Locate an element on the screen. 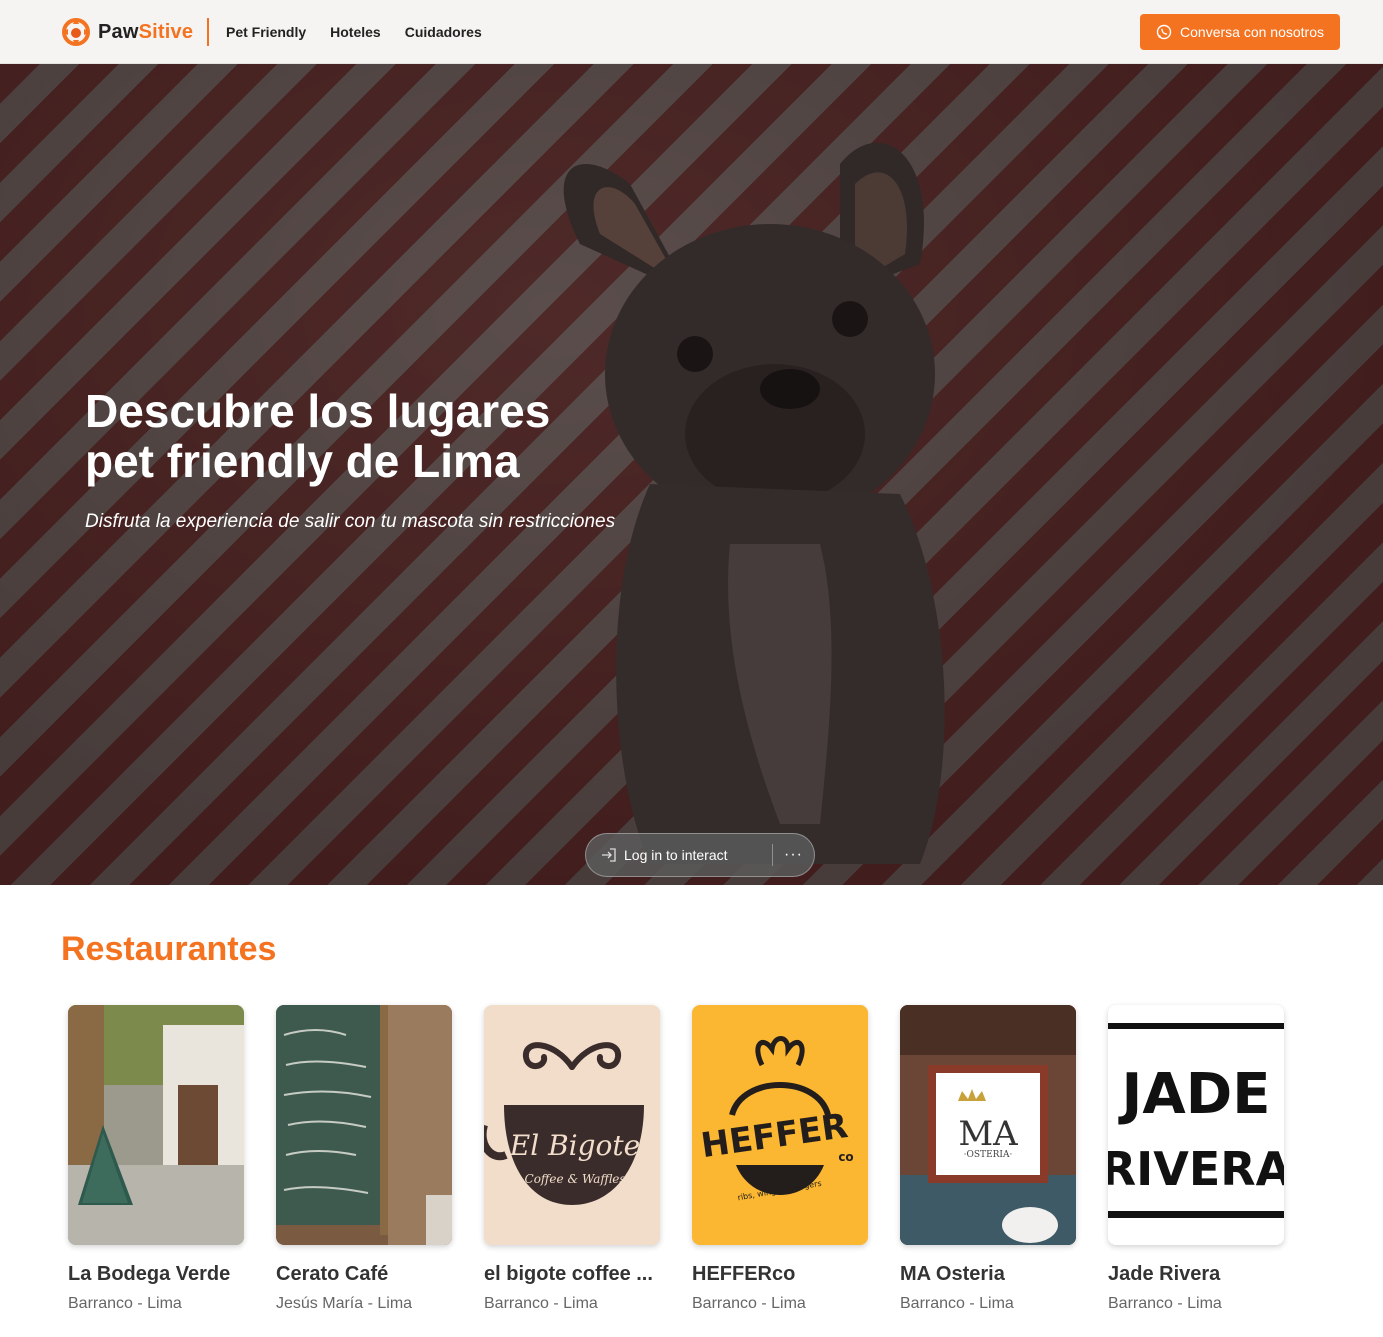 This screenshot has height=1337, width=1383. restaurant-image: MA ·OSTERIA· is located at coordinates (988, 1125).